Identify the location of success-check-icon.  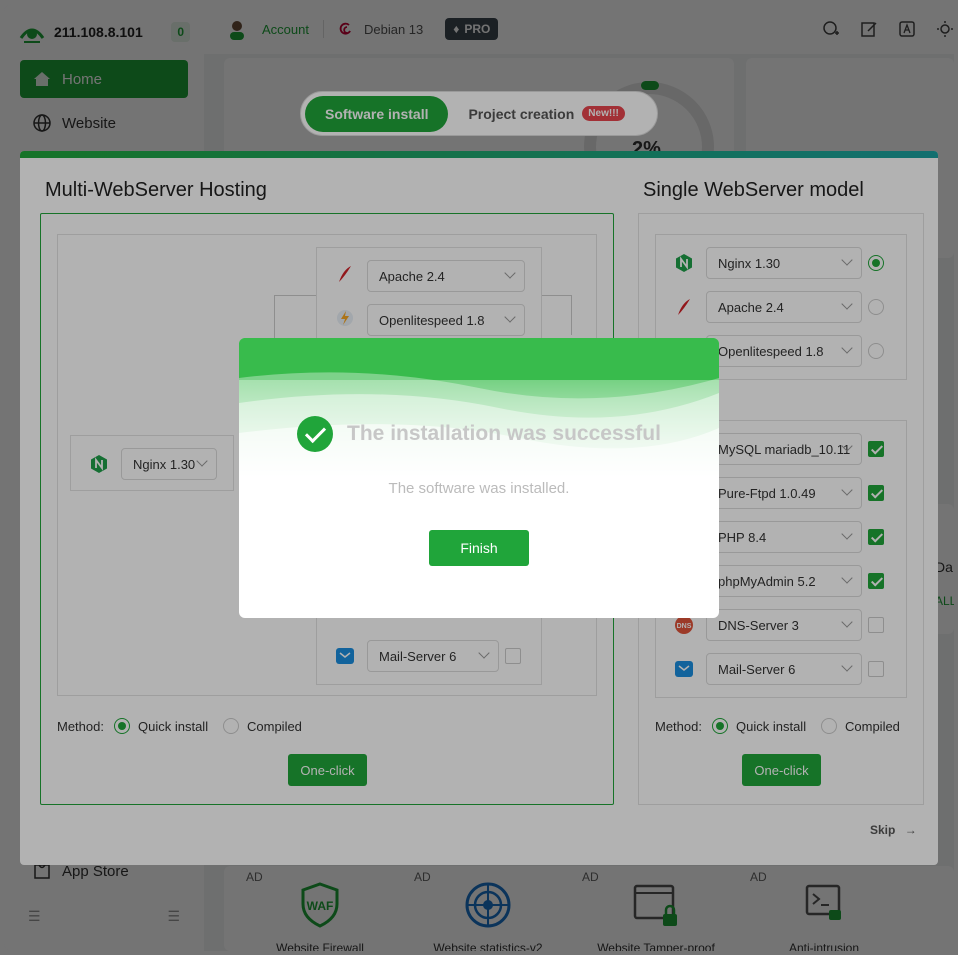
(315, 434).